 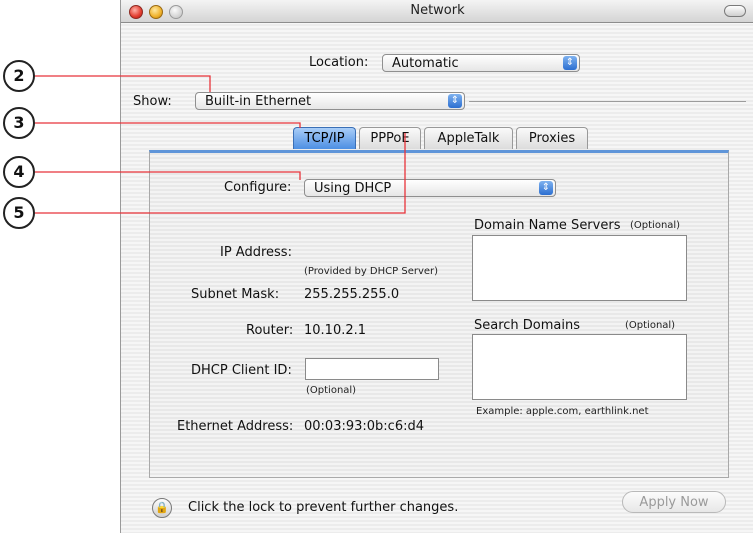 What do you see at coordinates (168, 175) in the screenshot?
I see `callout-4-leader` at bounding box center [168, 175].